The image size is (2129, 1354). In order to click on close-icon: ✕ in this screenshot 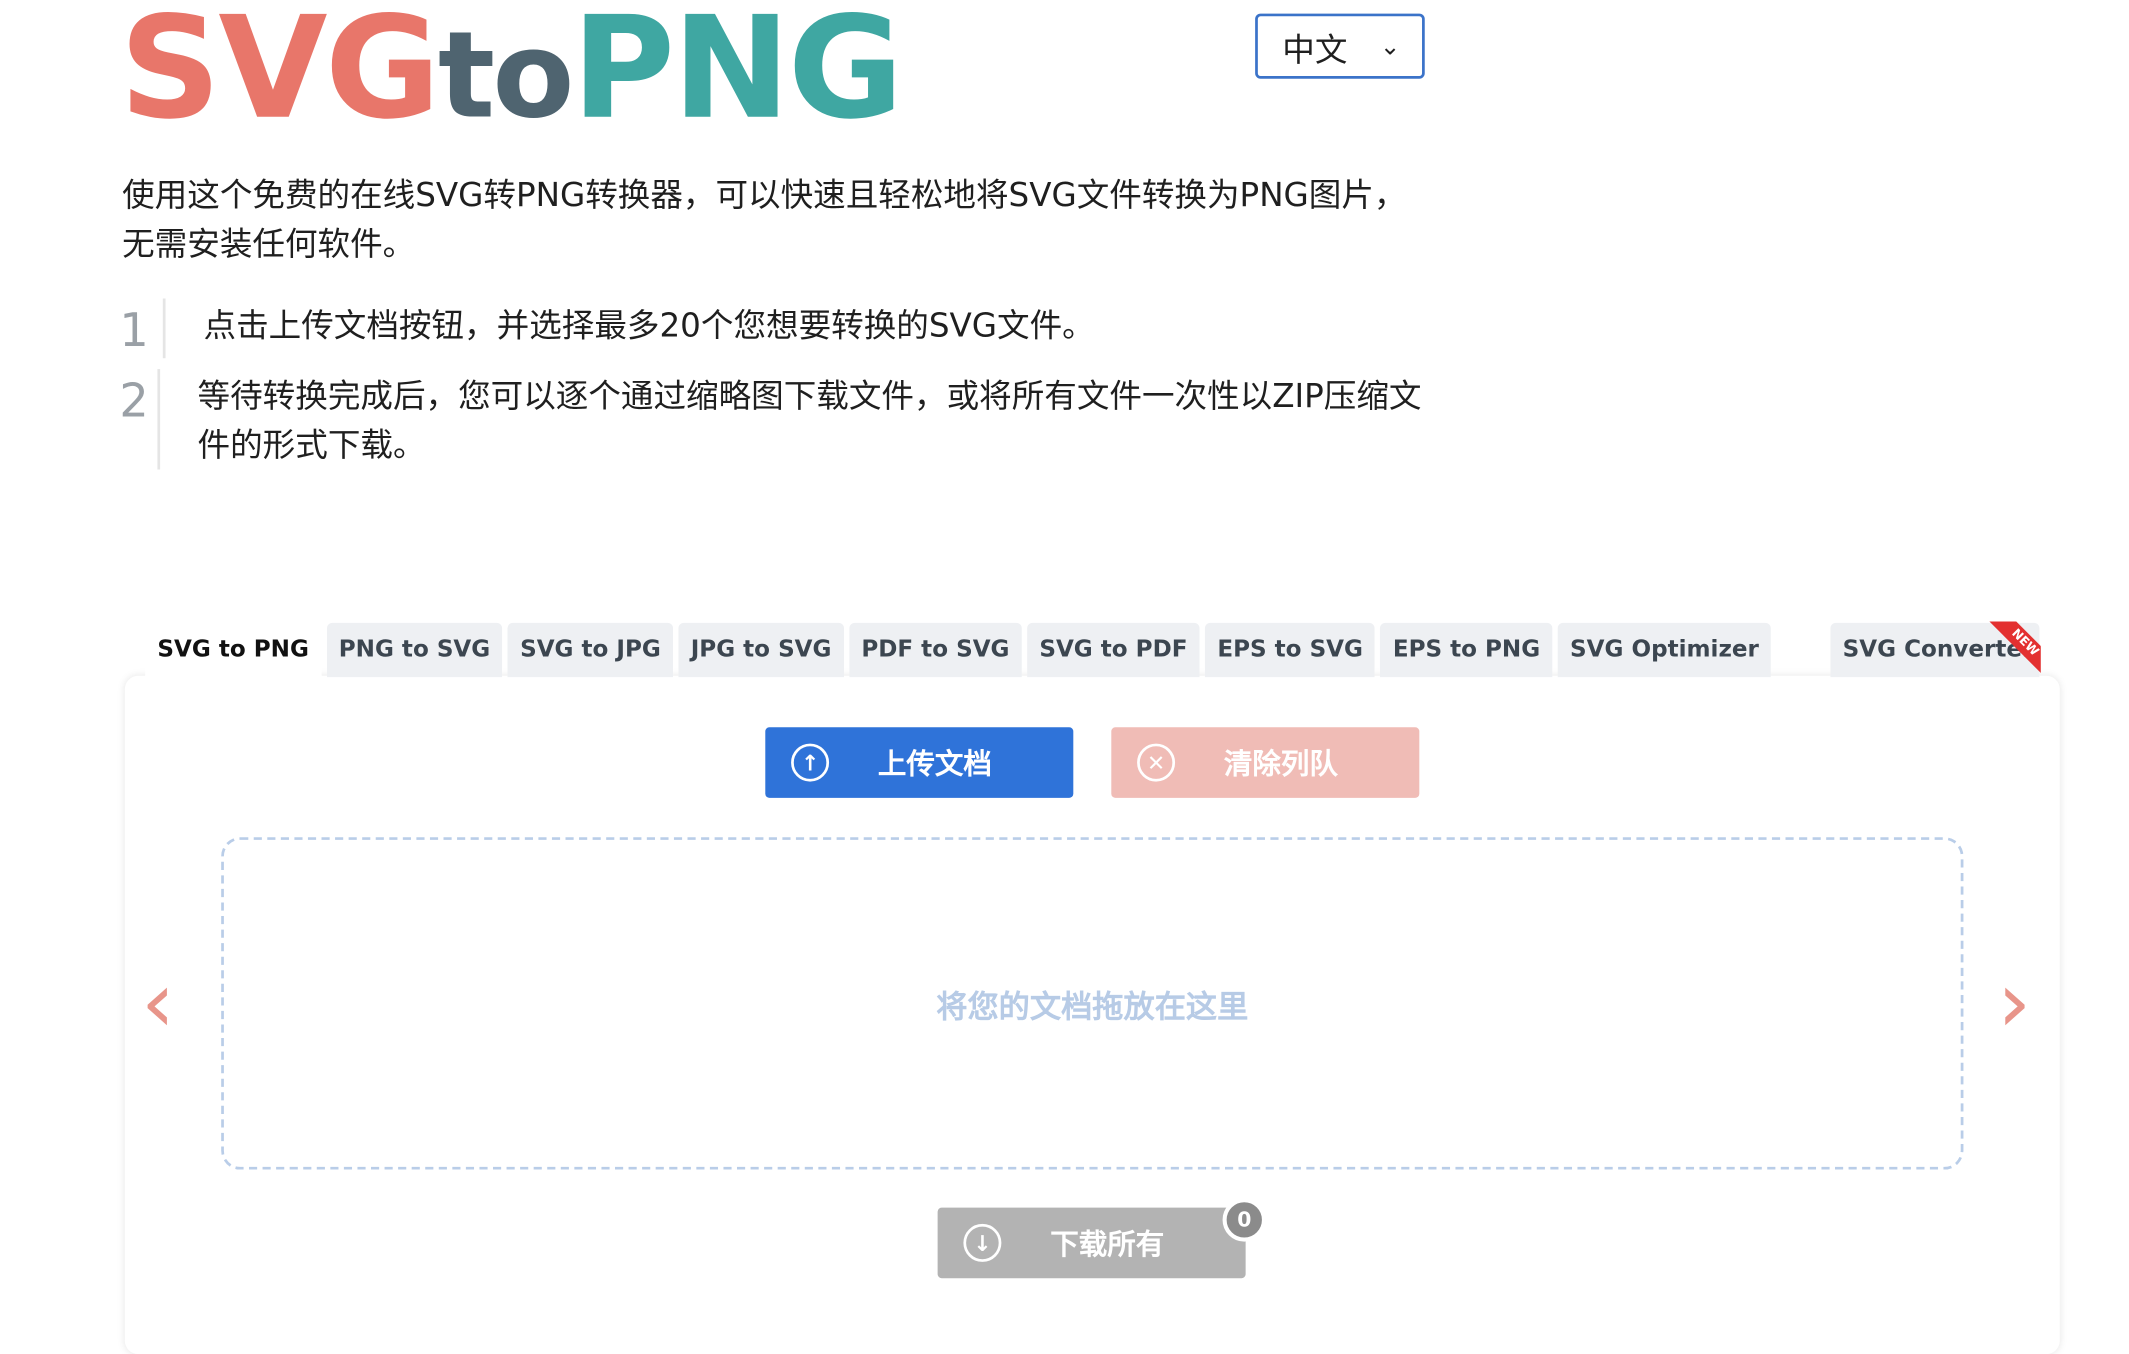, I will do `click(1156, 762)`.